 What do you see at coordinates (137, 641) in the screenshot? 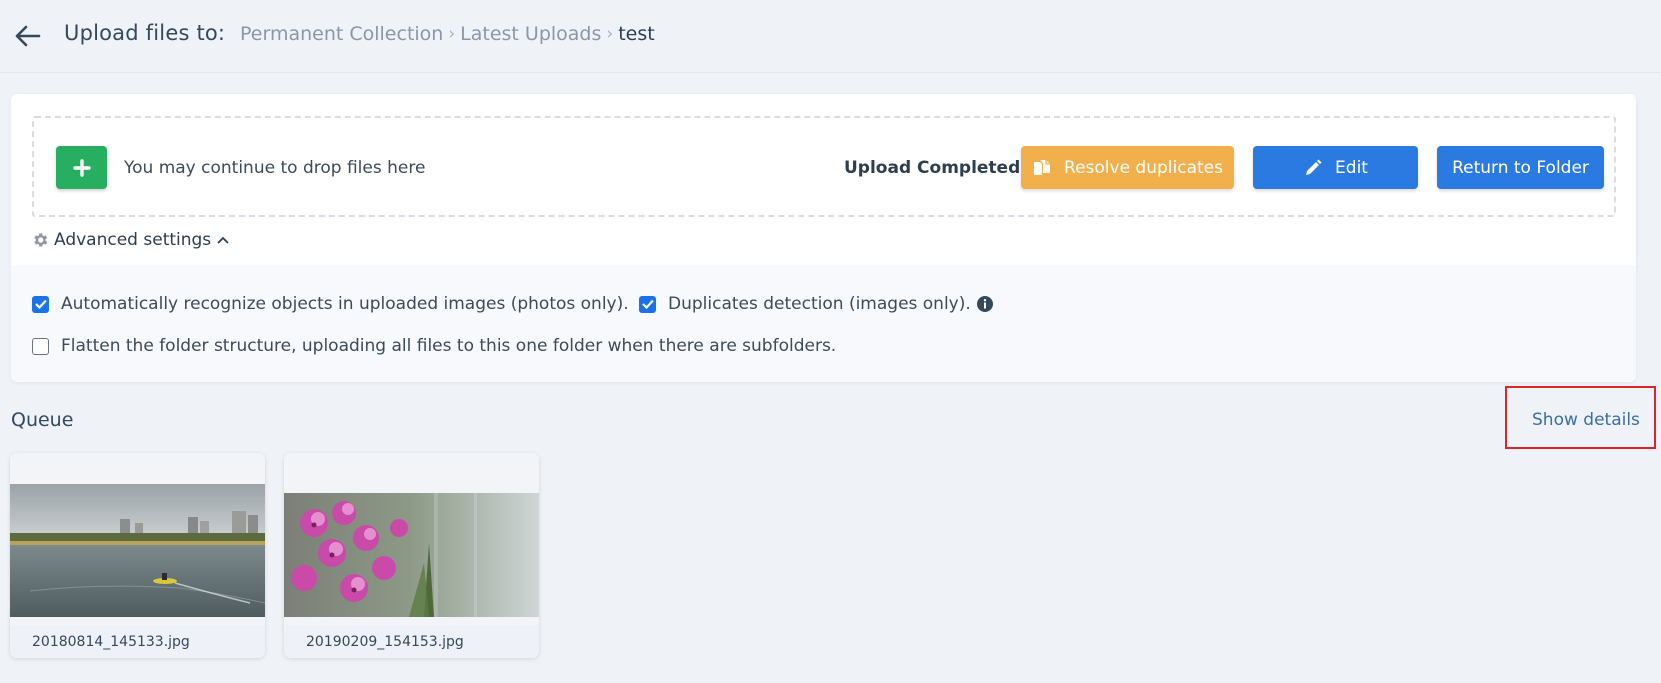
I see `file-name: 20180814_145133.jpg` at bounding box center [137, 641].